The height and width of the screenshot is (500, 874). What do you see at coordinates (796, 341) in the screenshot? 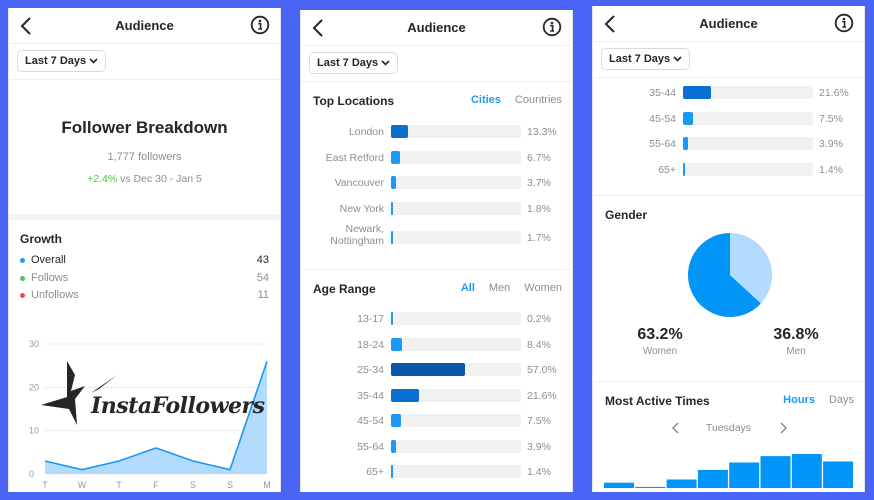
I see `men-stat: 36.8% Men` at bounding box center [796, 341].